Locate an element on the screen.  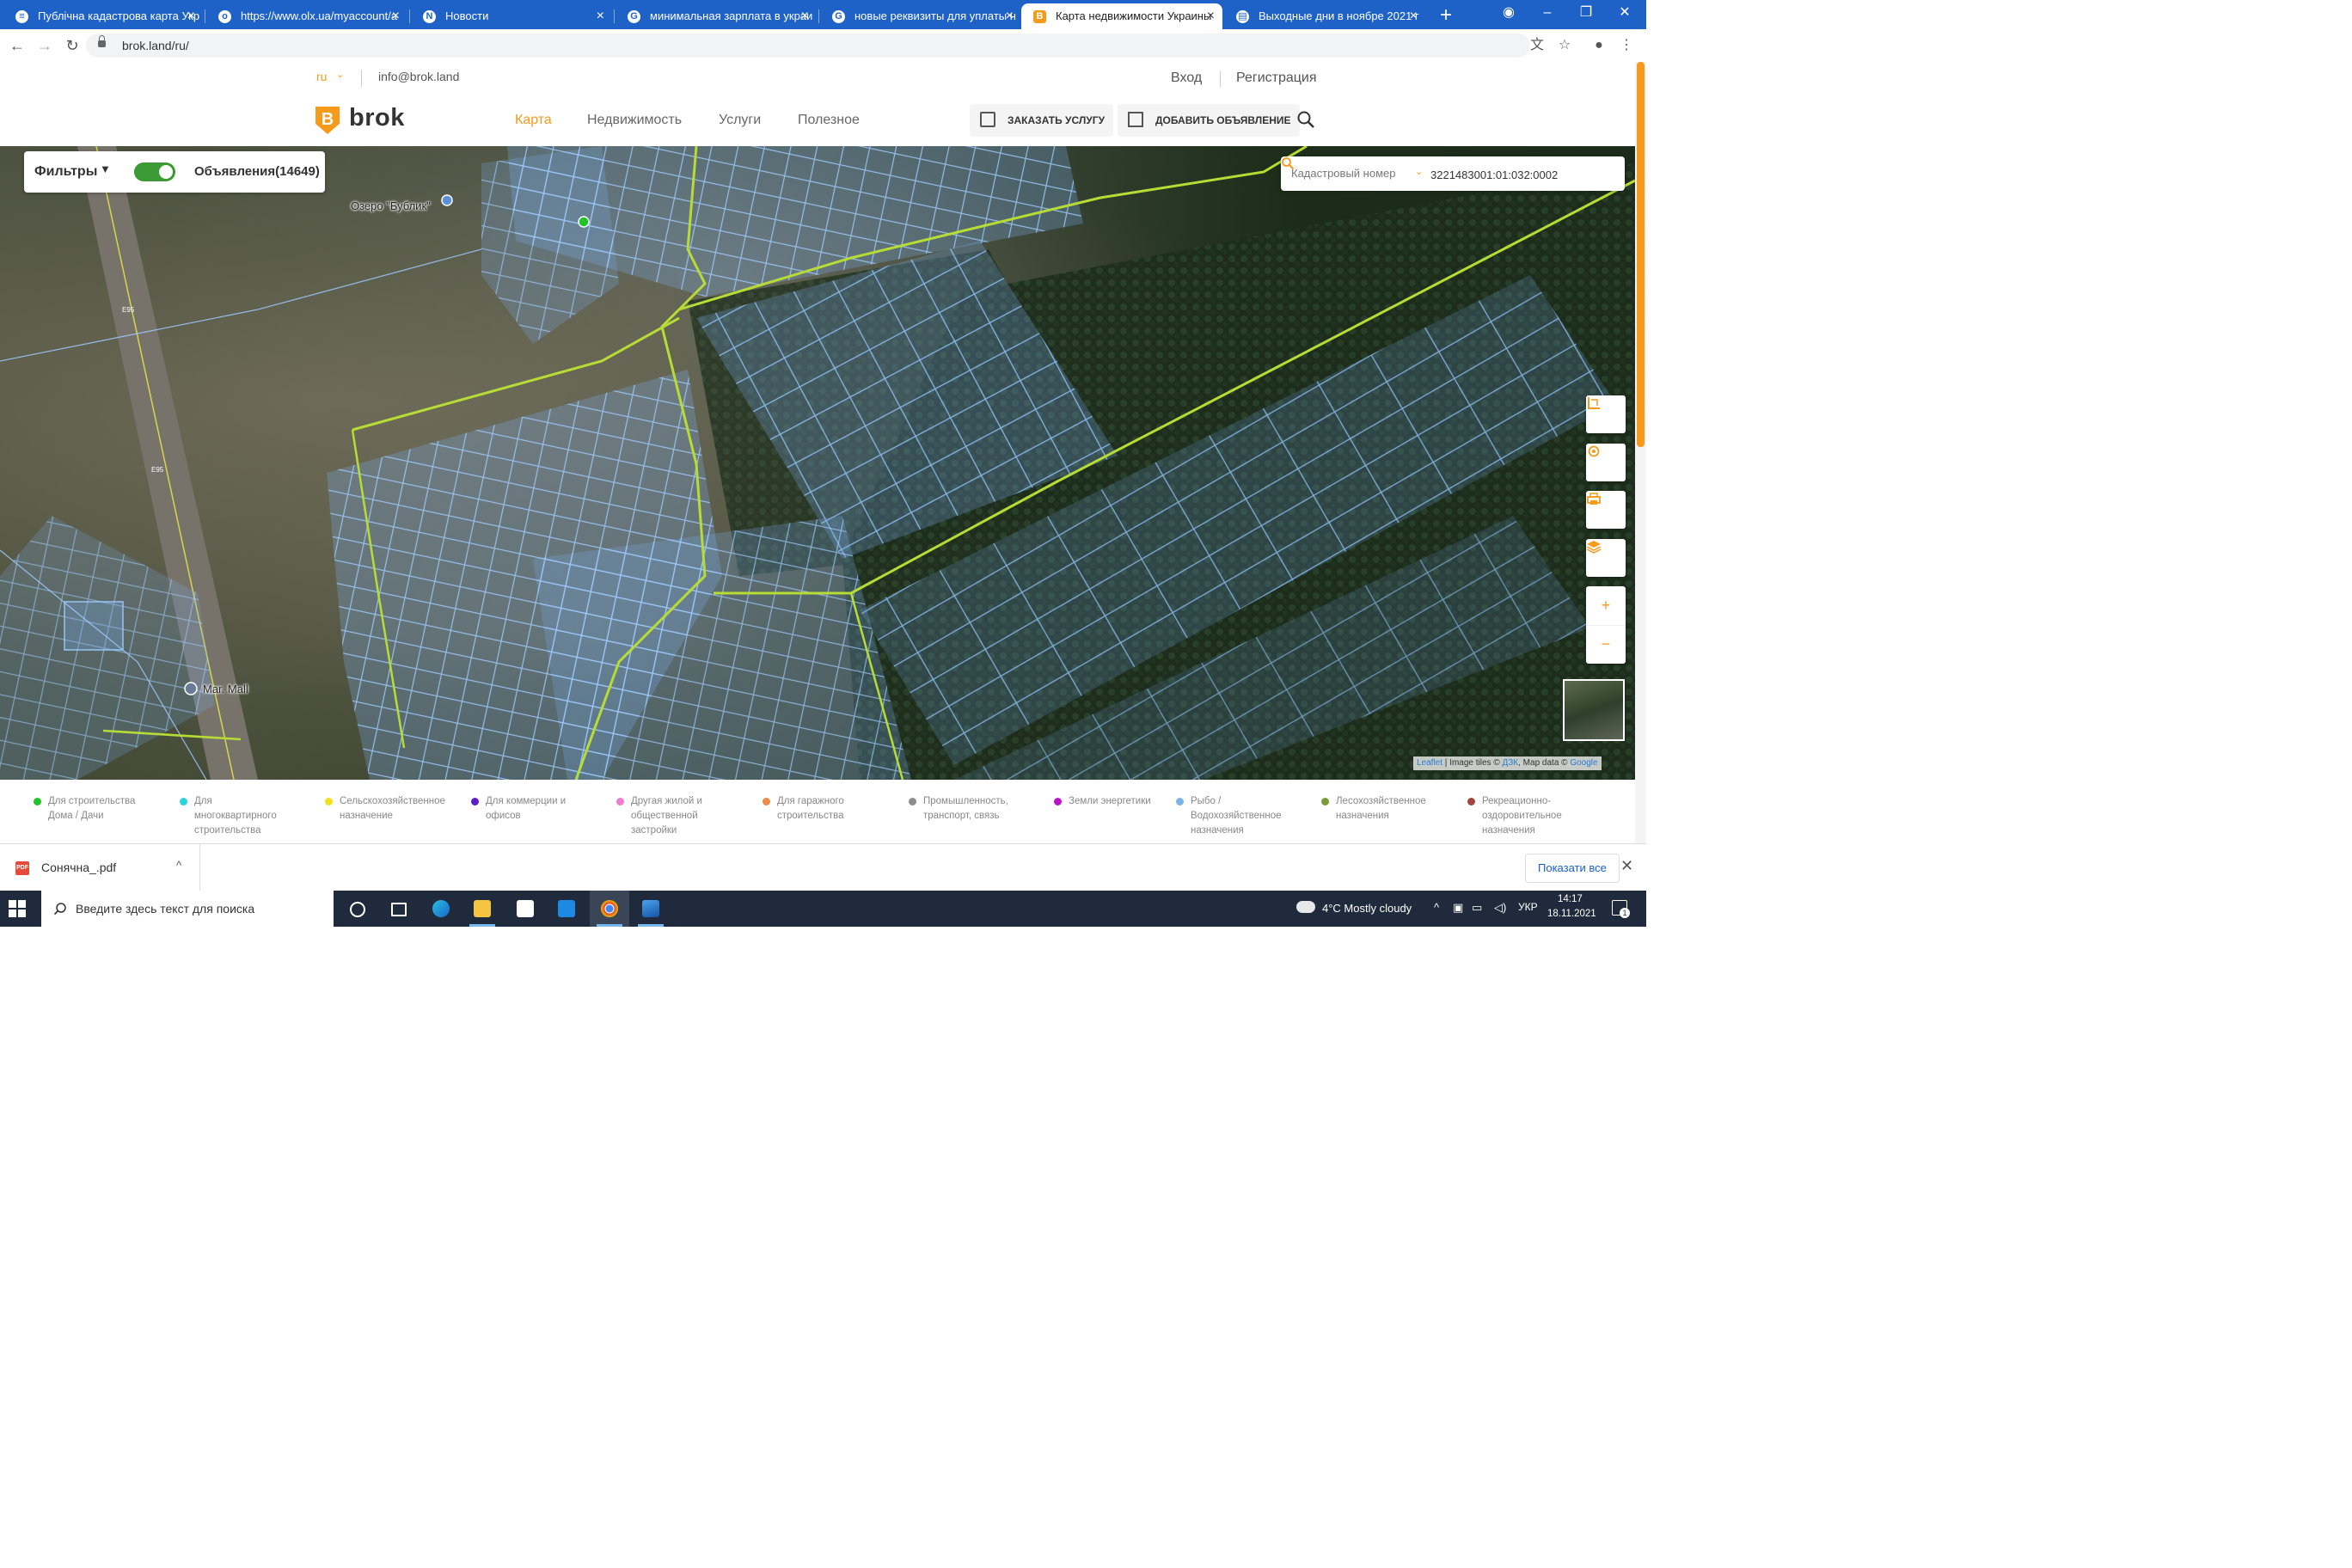
show-all-downloads-button: Показати все is located at coordinates (1572, 868).